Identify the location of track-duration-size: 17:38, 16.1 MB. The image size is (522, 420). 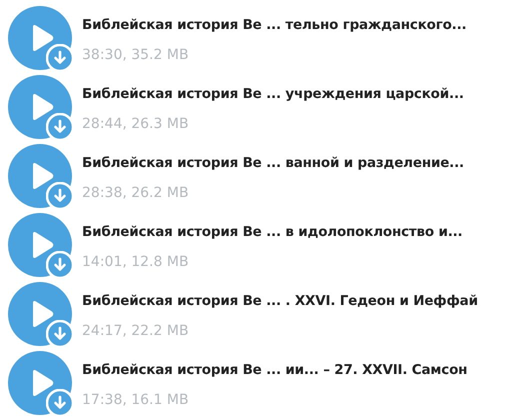
(136, 400).